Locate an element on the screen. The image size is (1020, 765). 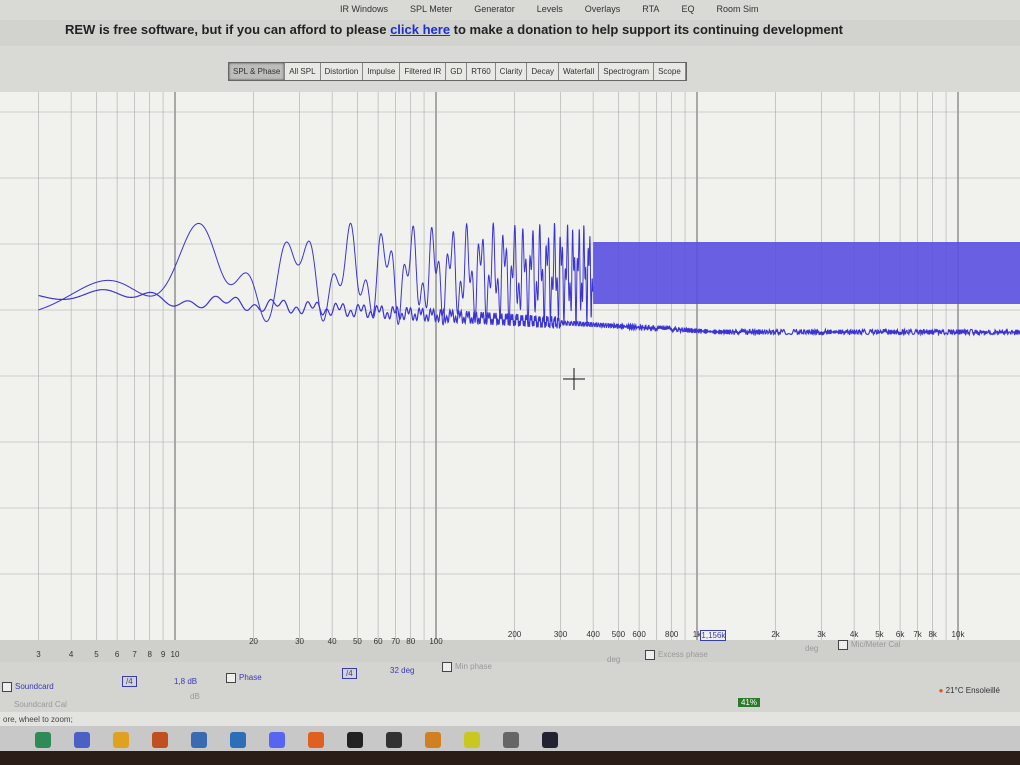
x-tick-label: 5k is located at coordinates (879, 634).